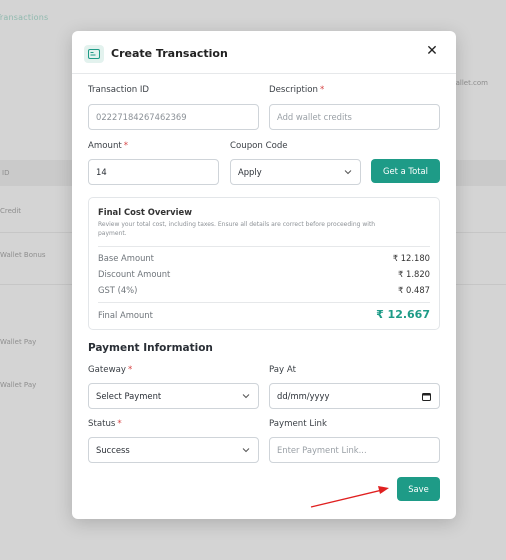  I want to click on wallet-icon, so click(94, 54).